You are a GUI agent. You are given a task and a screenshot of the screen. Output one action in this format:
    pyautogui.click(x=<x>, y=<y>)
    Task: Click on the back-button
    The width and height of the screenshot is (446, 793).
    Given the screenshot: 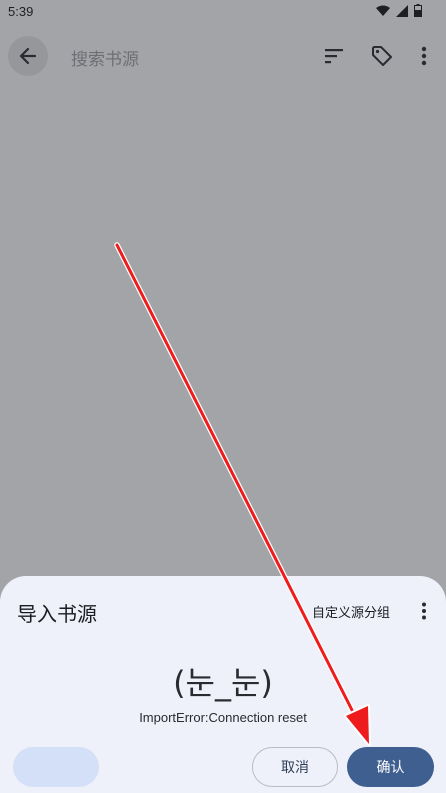 What is the action you would take?
    pyautogui.click(x=28, y=56)
    